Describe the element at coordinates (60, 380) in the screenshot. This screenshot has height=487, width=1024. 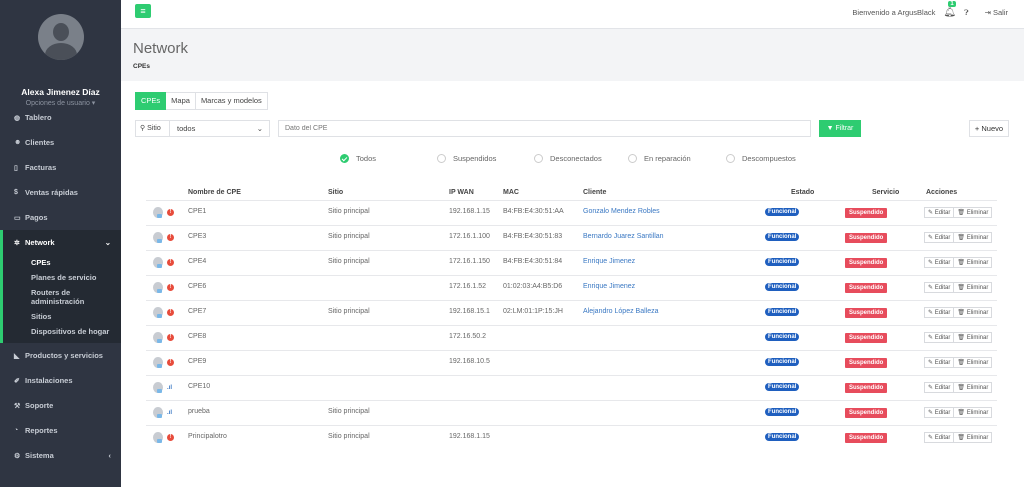
I see `sidebar-item-instalaciones: ✐ Instalaciones` at that location.